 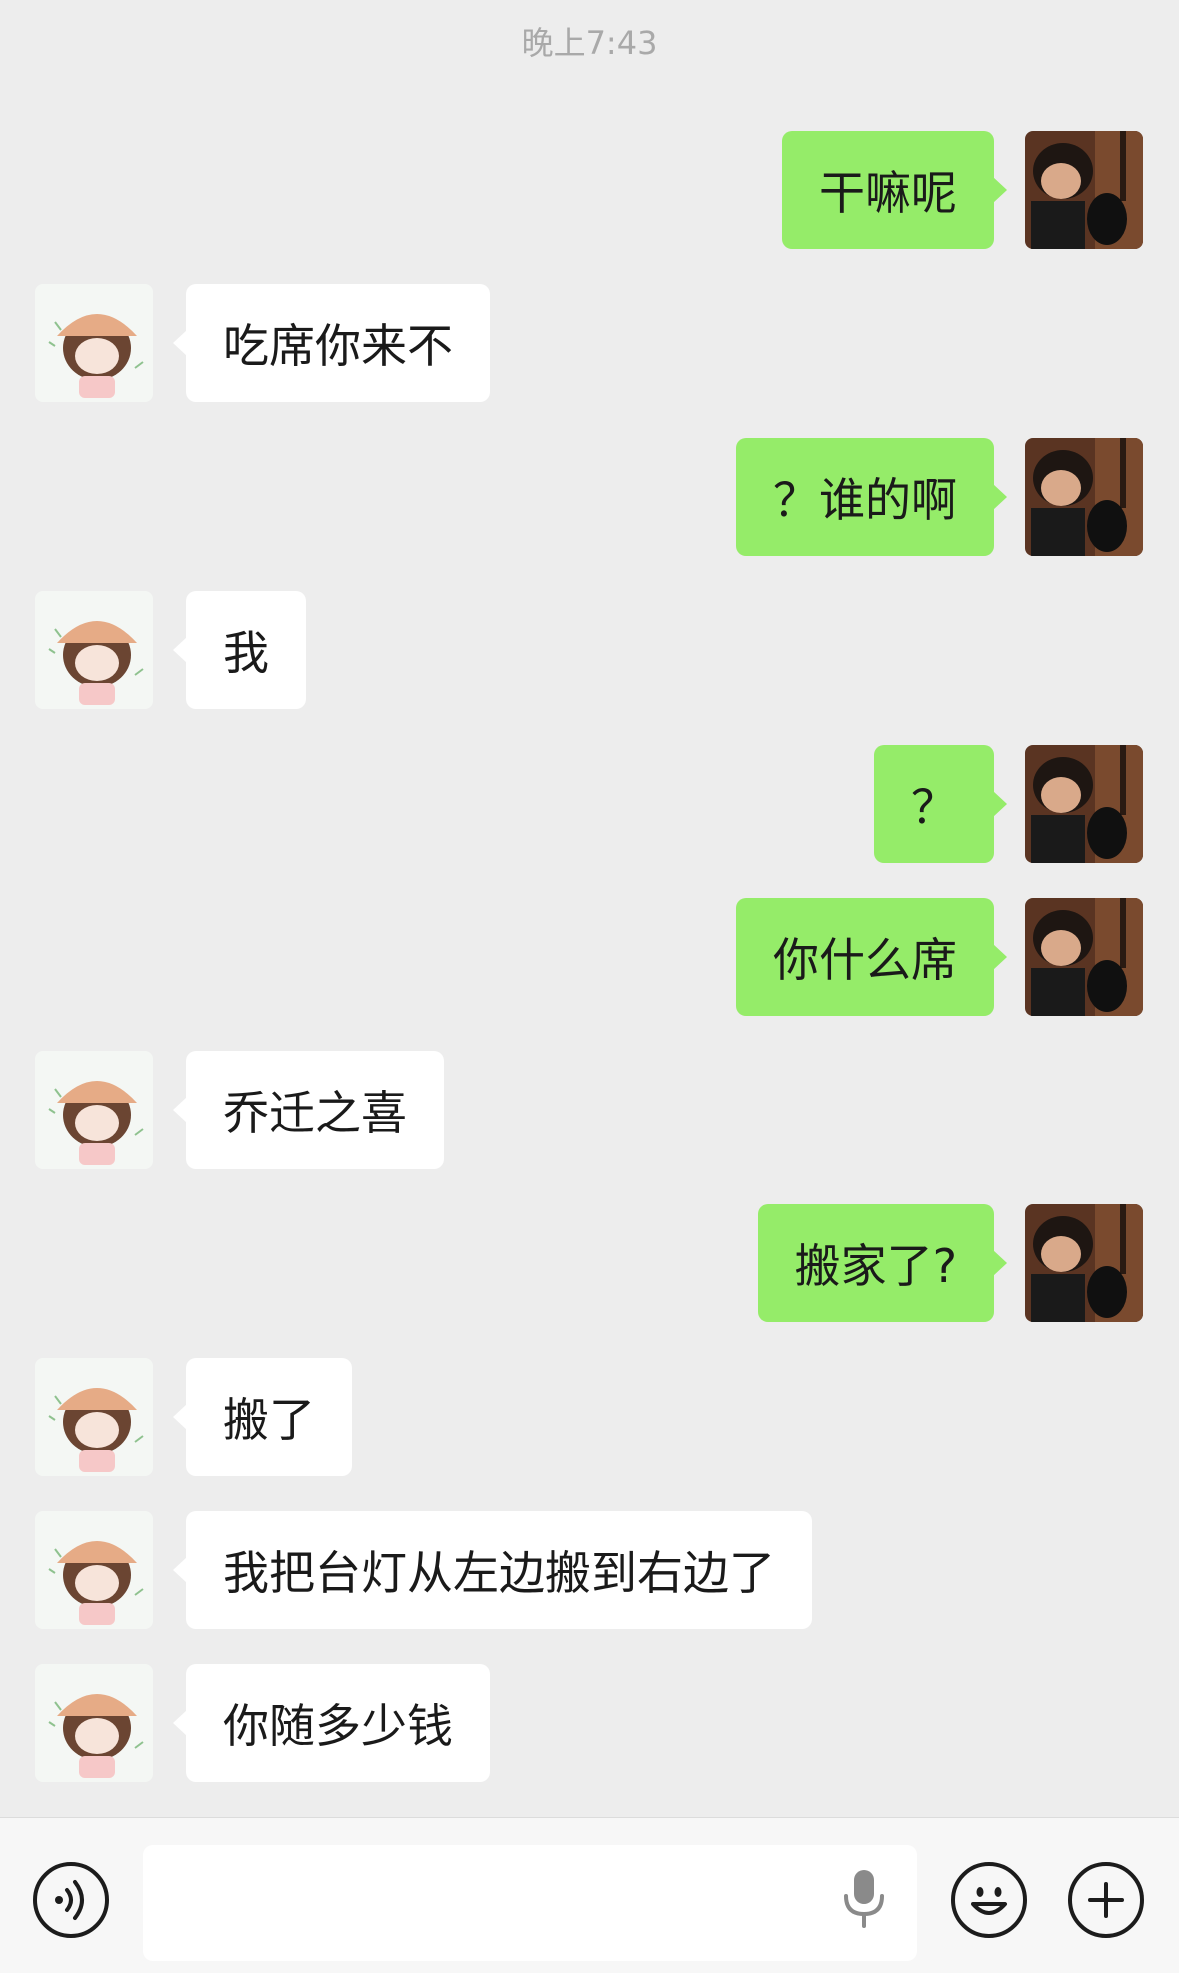 I want to click on microphone-button, so click(x=864, y=1899).